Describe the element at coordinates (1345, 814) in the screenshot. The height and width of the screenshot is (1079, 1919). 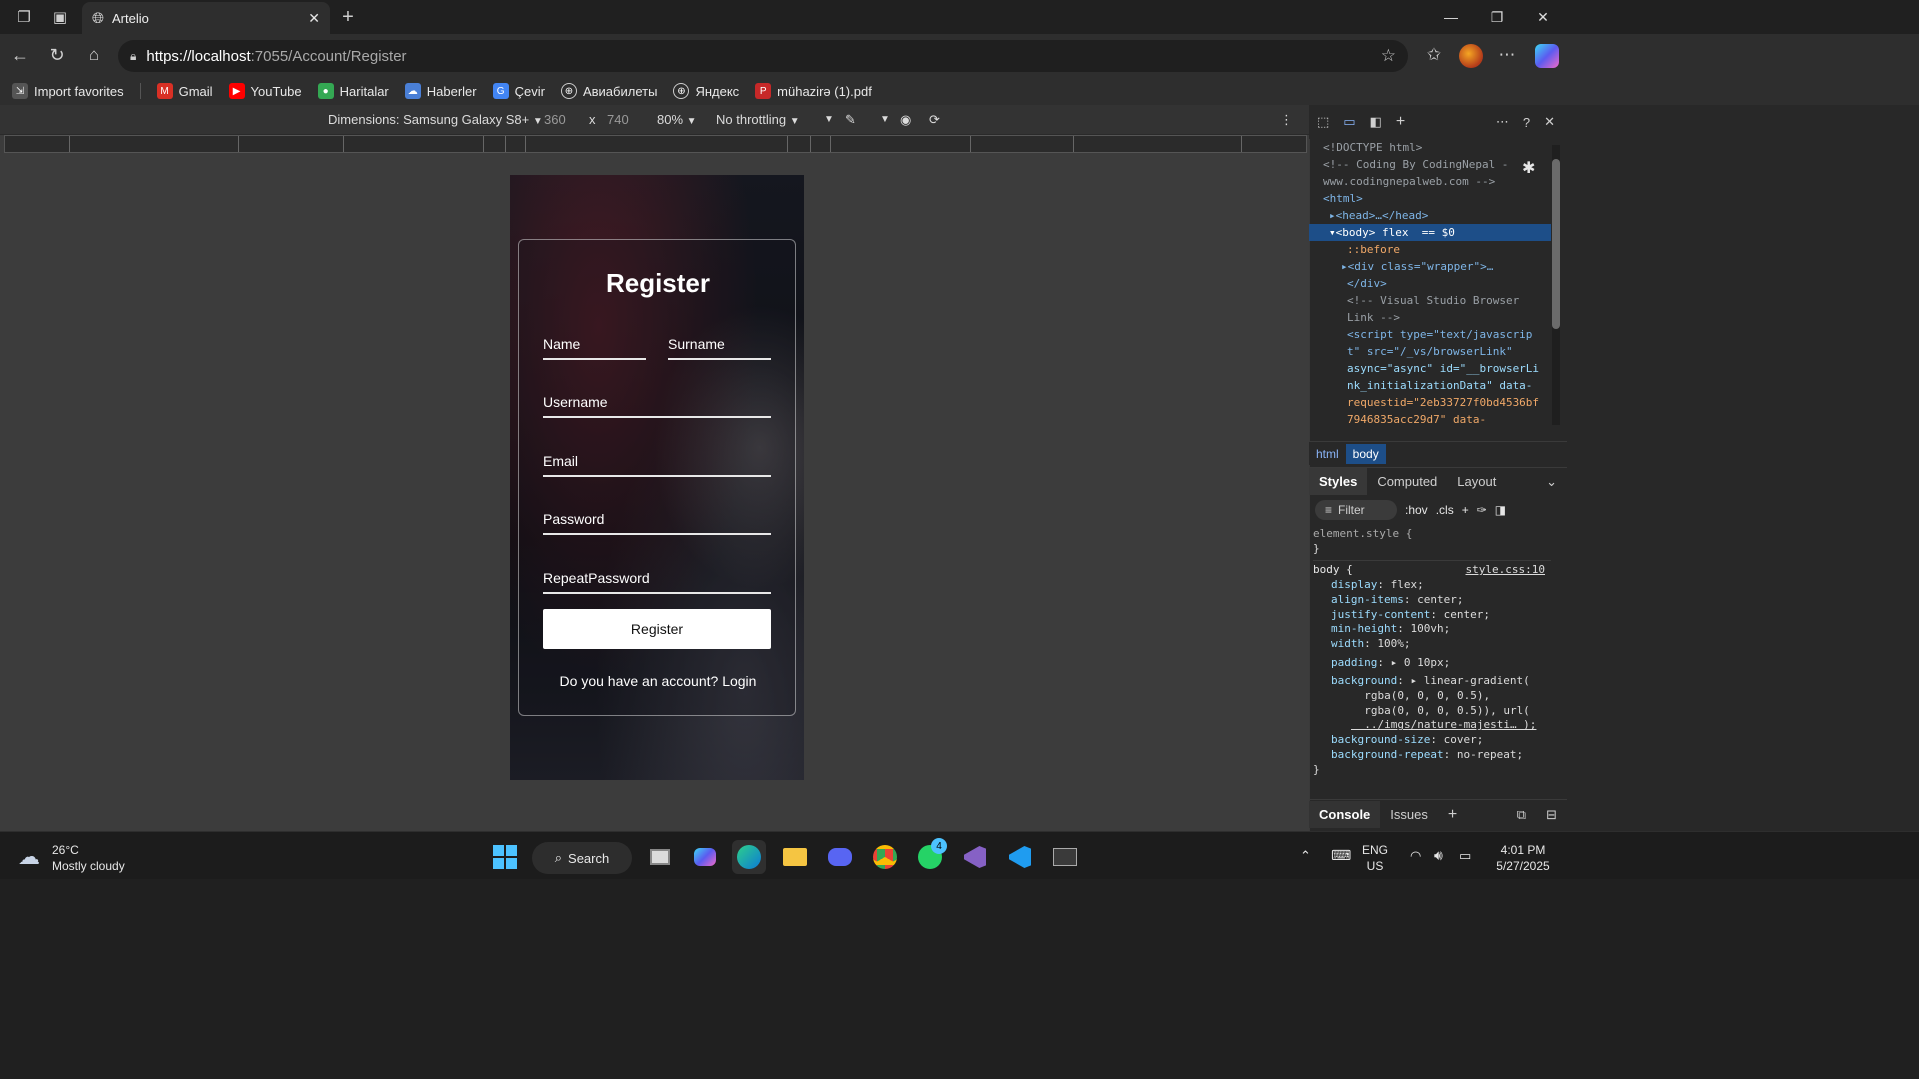
I see `tab-console: Console` at that location.